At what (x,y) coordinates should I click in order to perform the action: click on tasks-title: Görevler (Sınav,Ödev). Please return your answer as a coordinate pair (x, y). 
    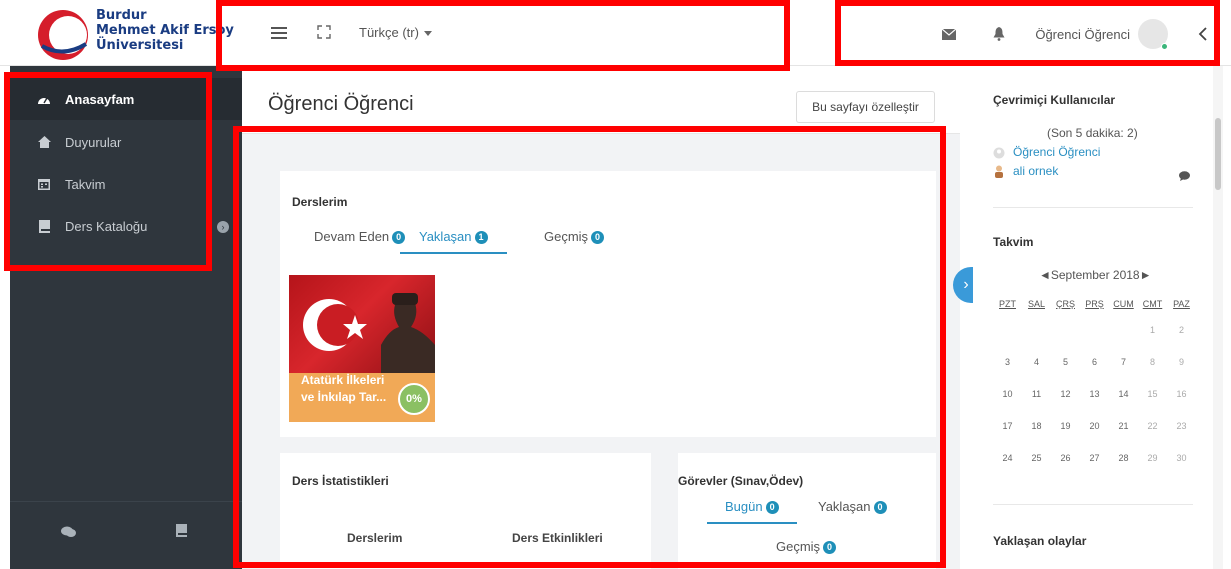
    Looking at the image, I should click on (741, 481).